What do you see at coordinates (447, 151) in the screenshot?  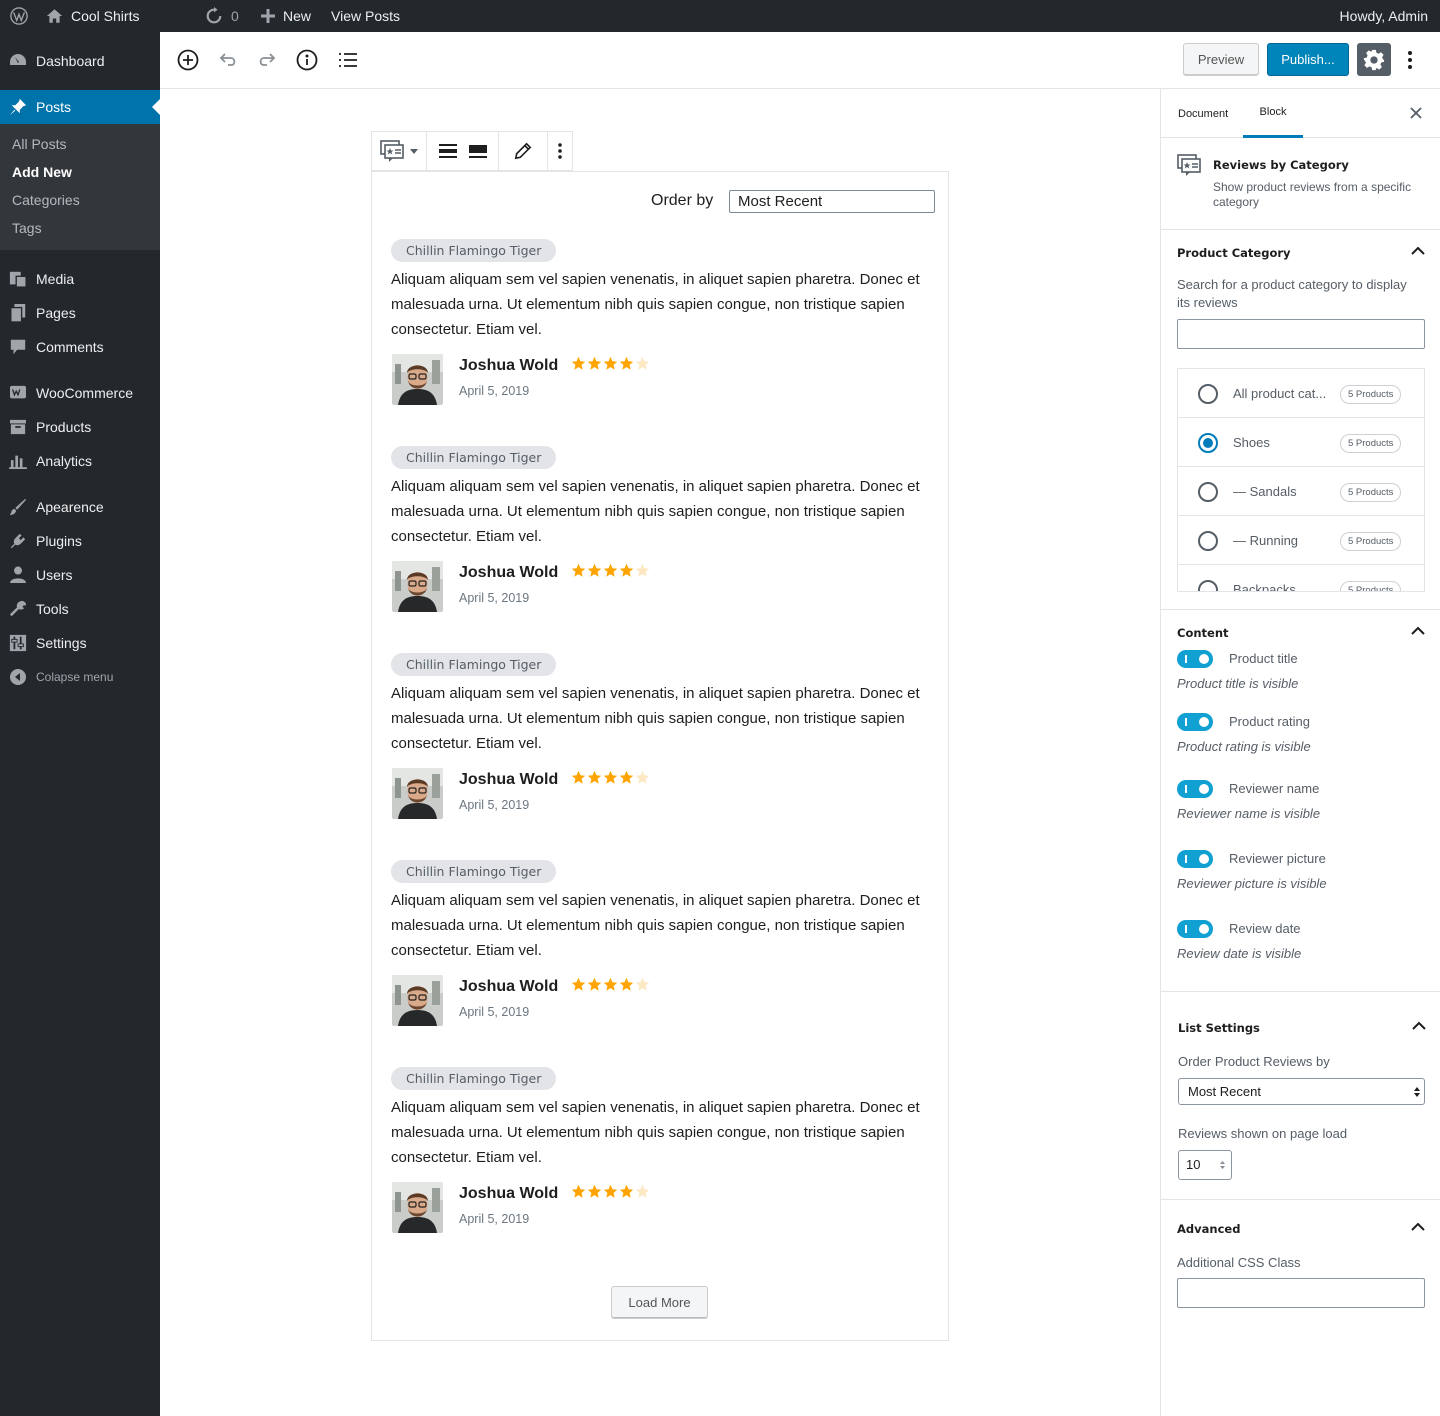 I see `align-wide-icon` at bounding box center [447, 151].